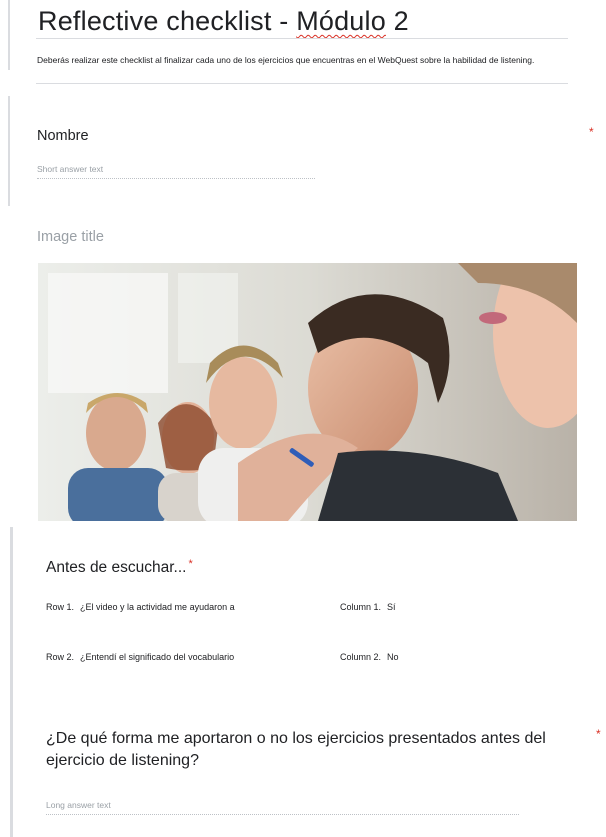 Image resolution: width=606 pixels, height=837 pixels. What do you see at coordinates (9, 35) in the screenshot?
I see `header-left-bar` at bounding box center [9, 35].